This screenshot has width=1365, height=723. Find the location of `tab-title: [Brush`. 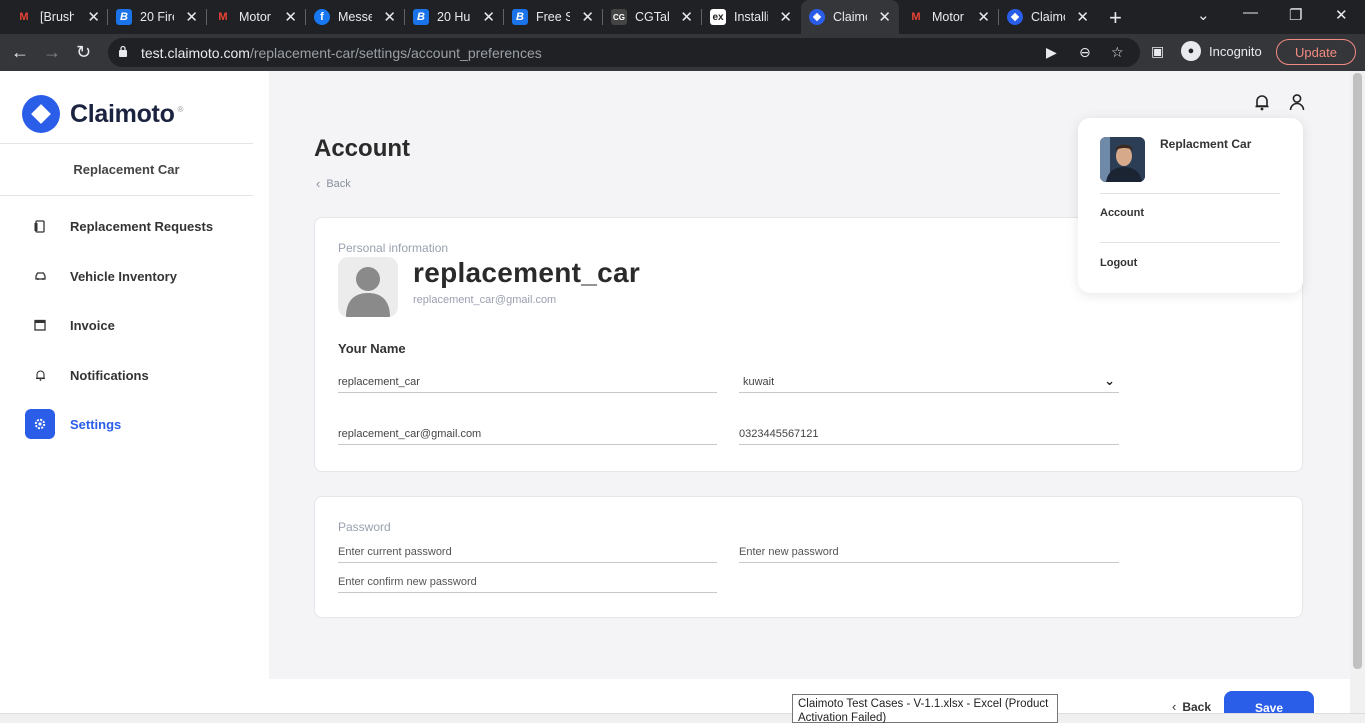

tab-title: [Brush is located at coordinates (57, 17).